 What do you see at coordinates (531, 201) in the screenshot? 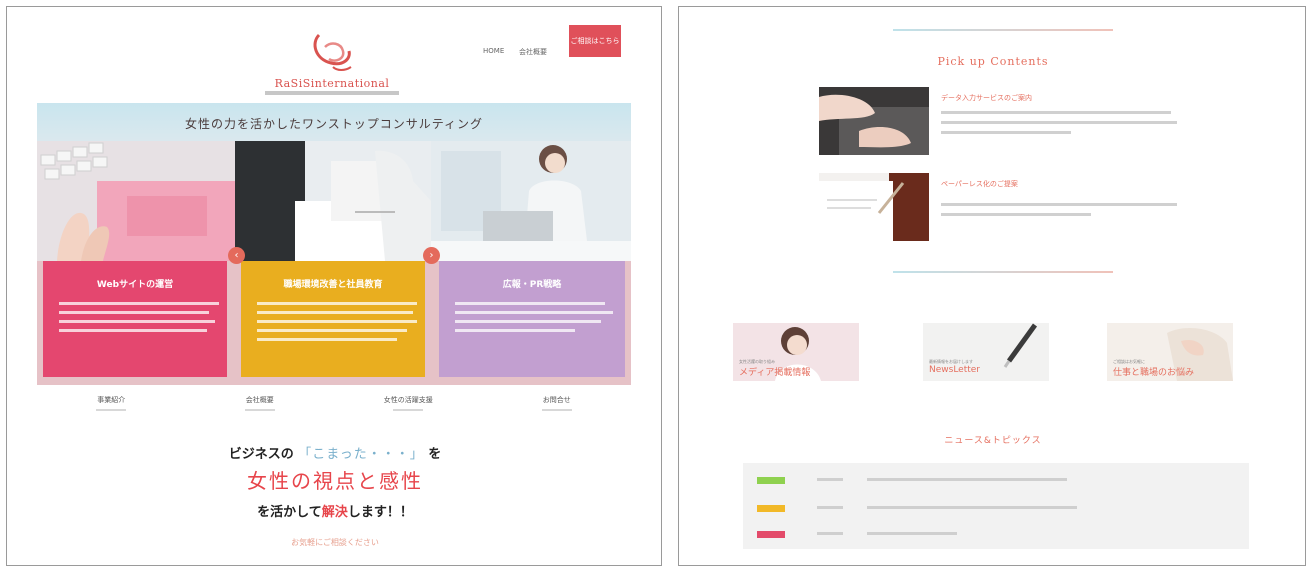
I see `woman-laptop-photo` at bounding box center [531, 201].